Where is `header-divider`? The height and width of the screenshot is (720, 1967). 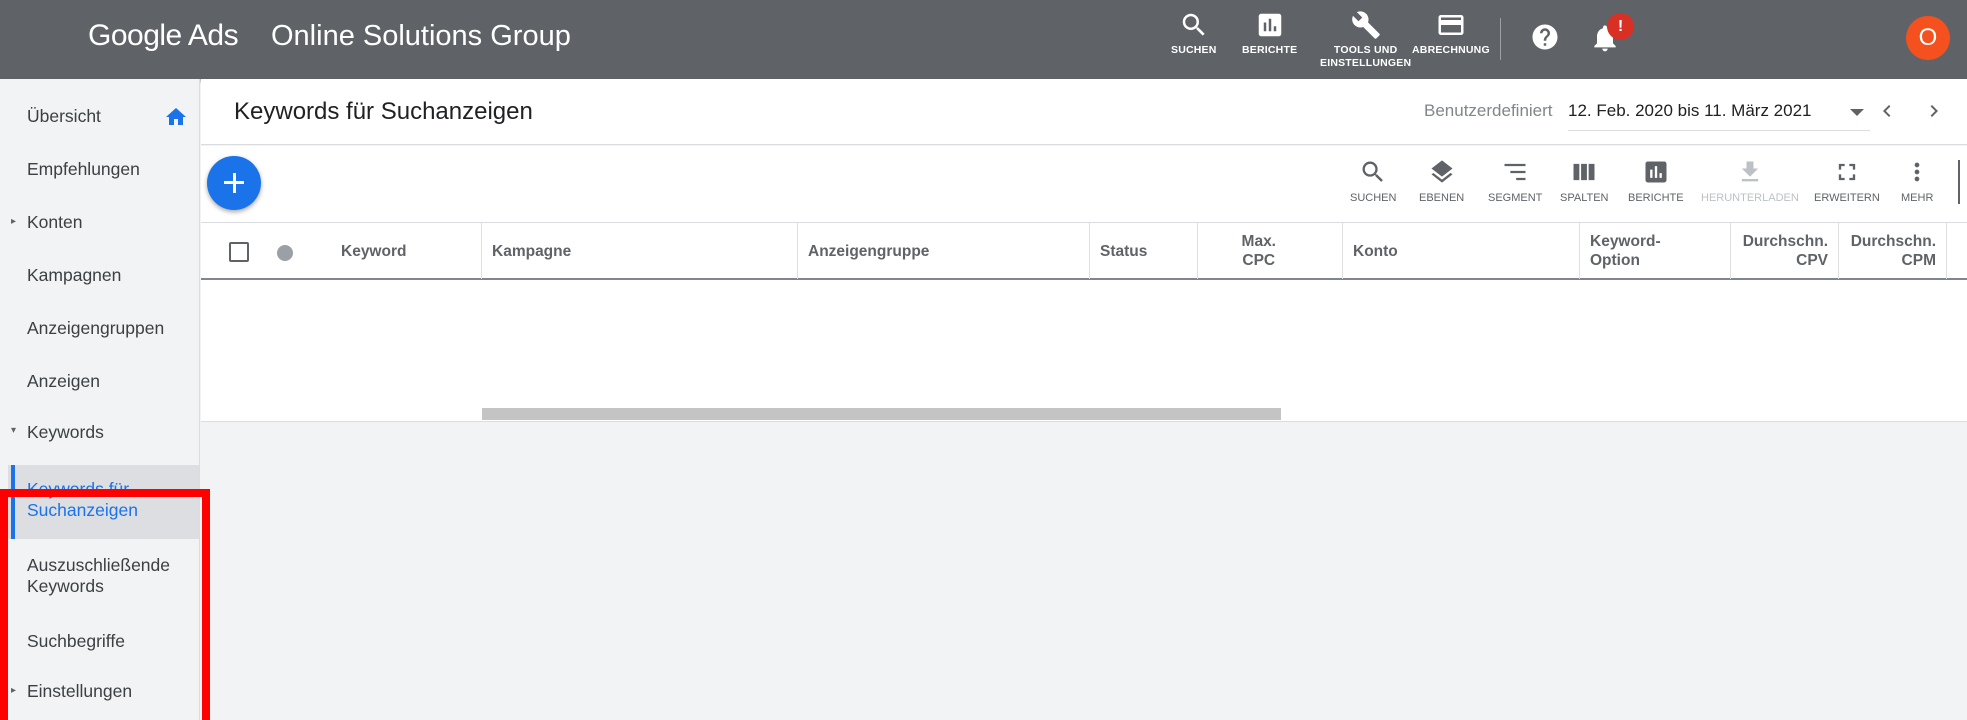
header-divider is located at coordinates (1500, 39).